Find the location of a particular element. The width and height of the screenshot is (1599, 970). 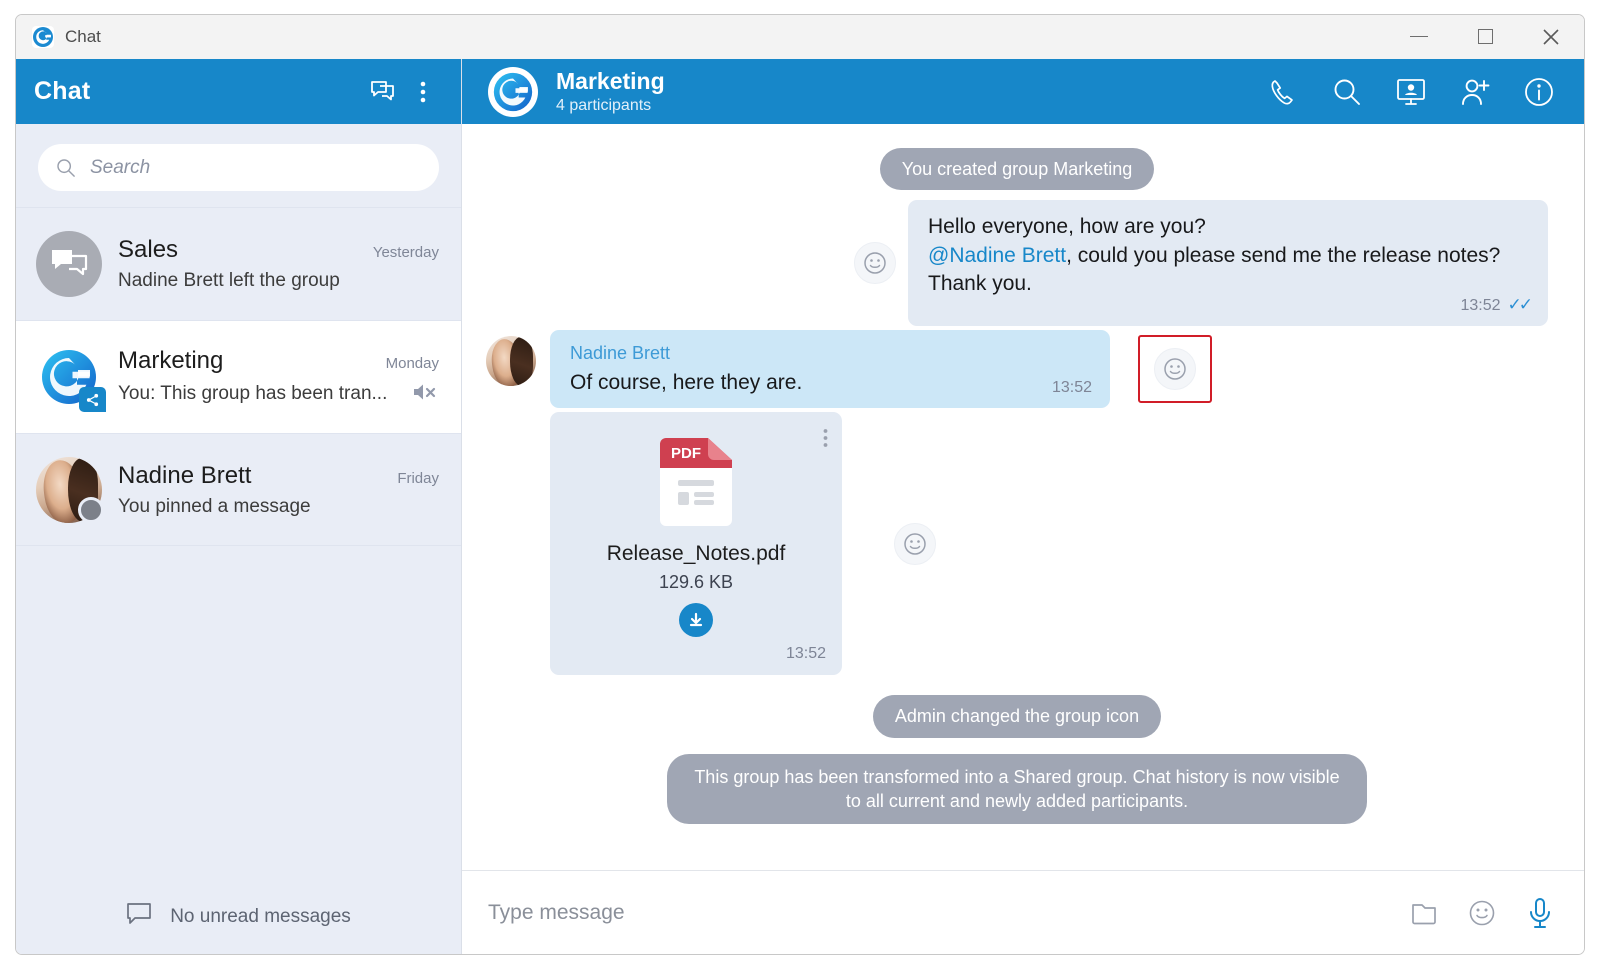

system-message: You created group Marketing is located at coordinates (1017, 169).